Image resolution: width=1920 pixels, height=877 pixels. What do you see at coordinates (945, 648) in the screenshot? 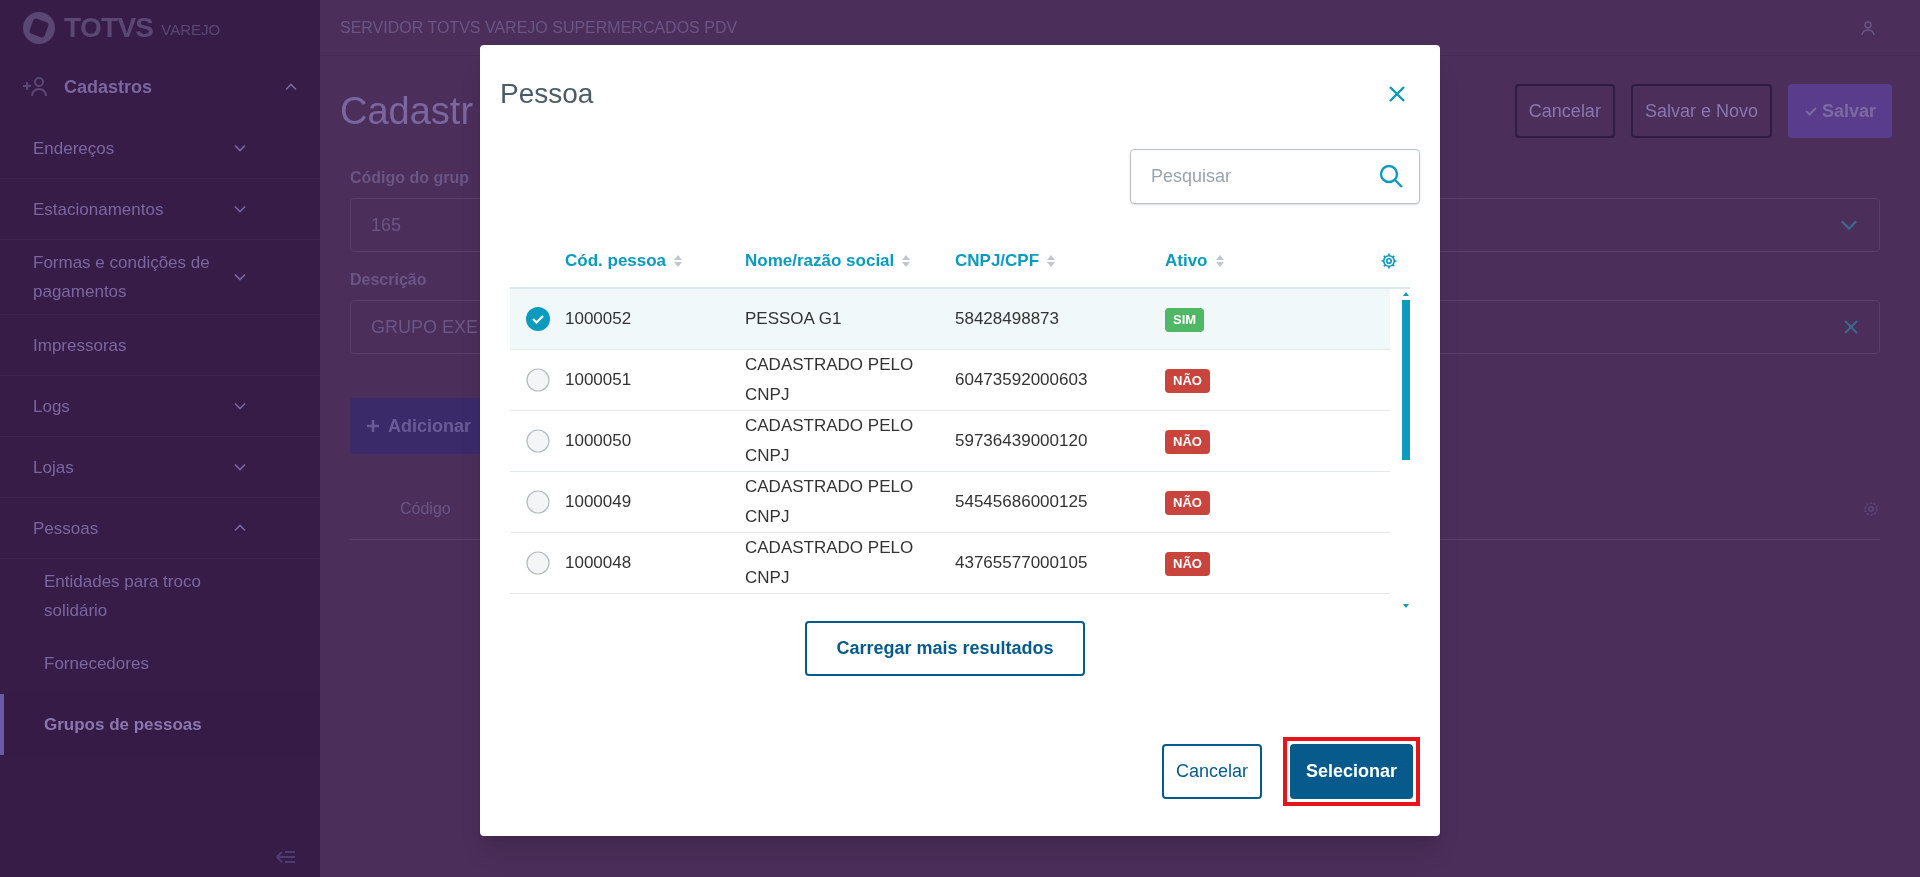
I see `load-more-button: Carregar mais resultados` at bounding box center [945, 648].